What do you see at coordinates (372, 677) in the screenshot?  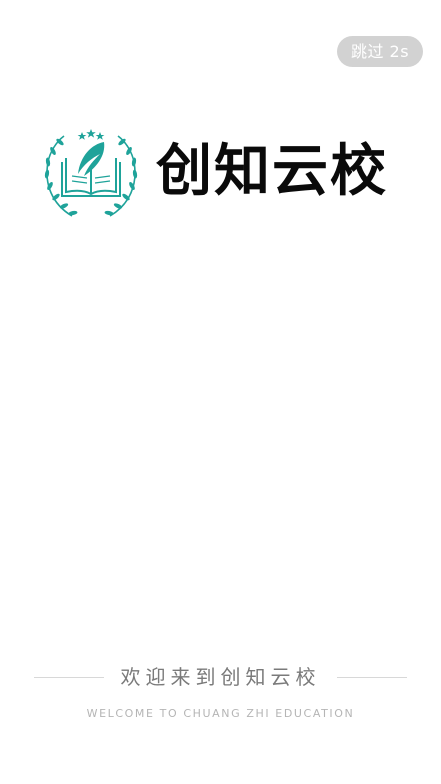 I see `divider-right` at bounding box center [372, 677].